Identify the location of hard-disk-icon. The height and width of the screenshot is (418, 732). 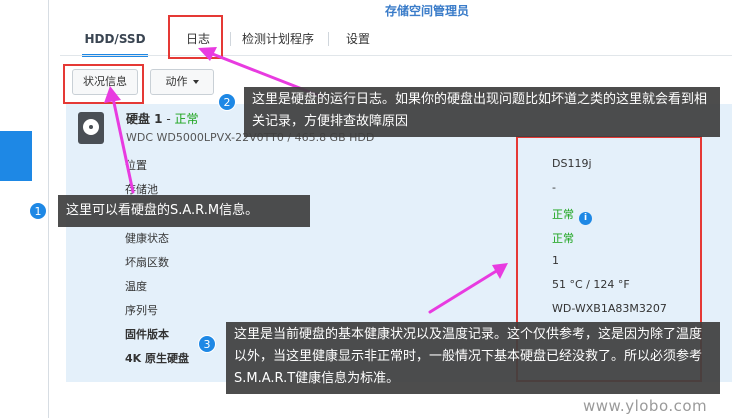
(91, 128).